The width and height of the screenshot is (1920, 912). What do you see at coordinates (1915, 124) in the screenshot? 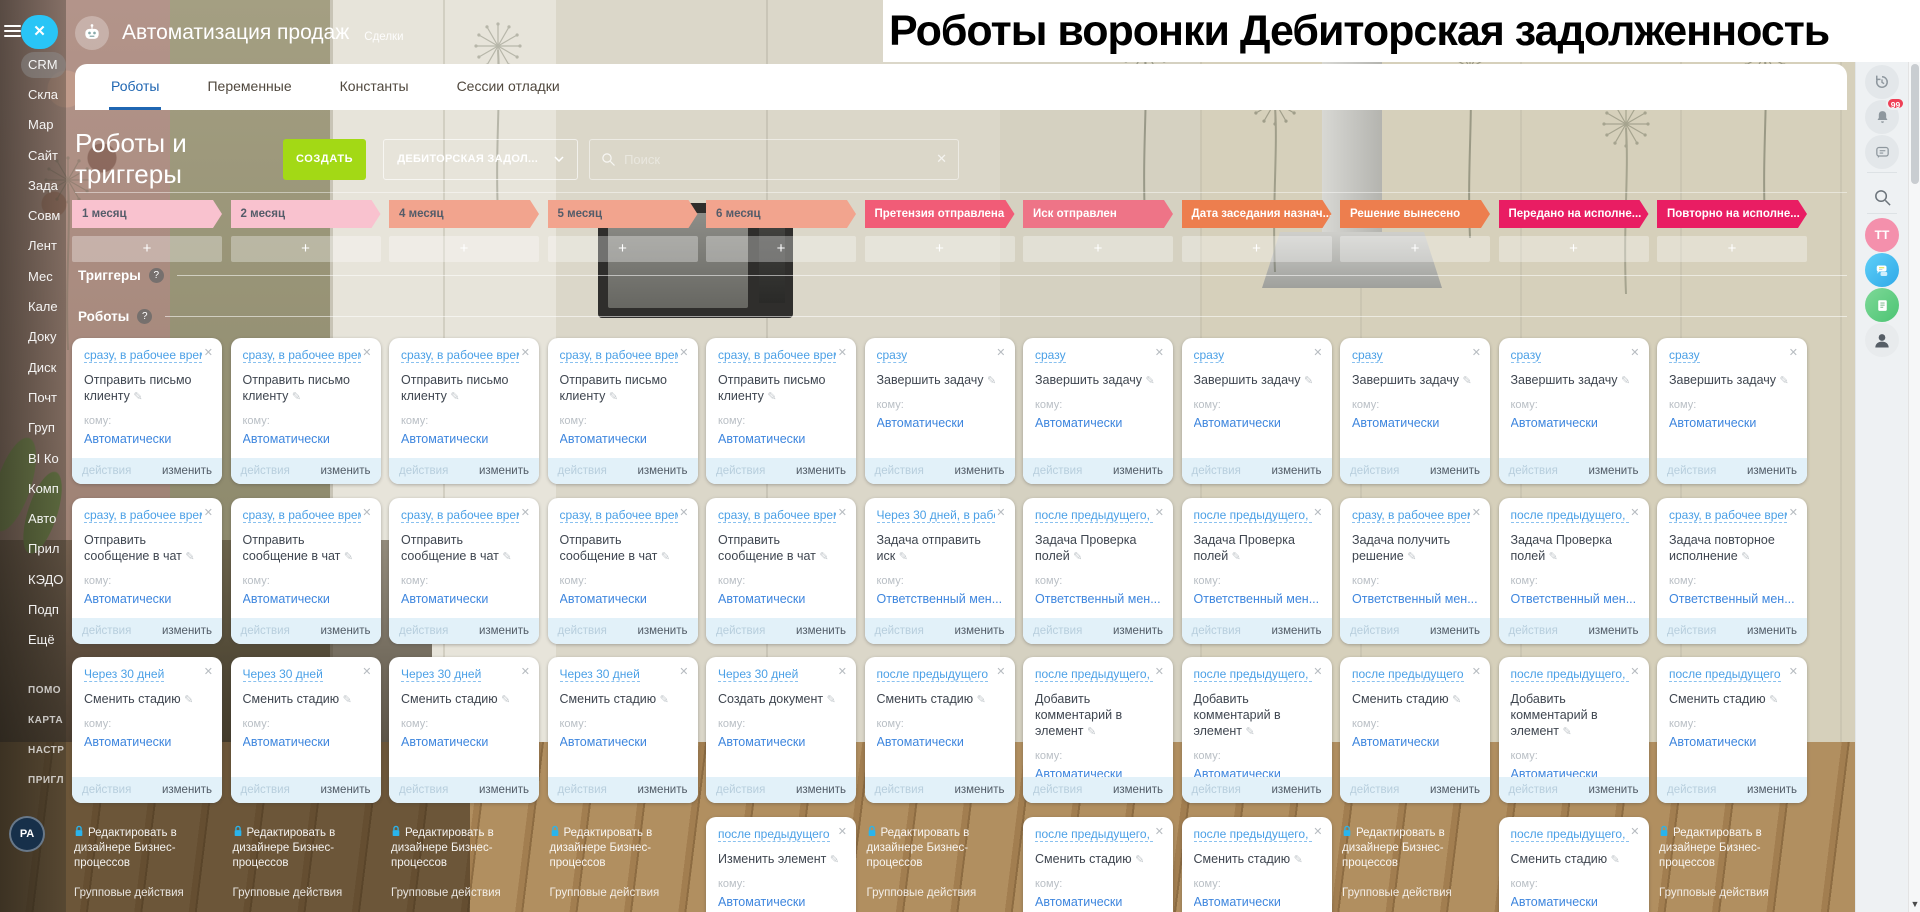
I see `scrollbar-thumb` at bounding box center [1915, 124].